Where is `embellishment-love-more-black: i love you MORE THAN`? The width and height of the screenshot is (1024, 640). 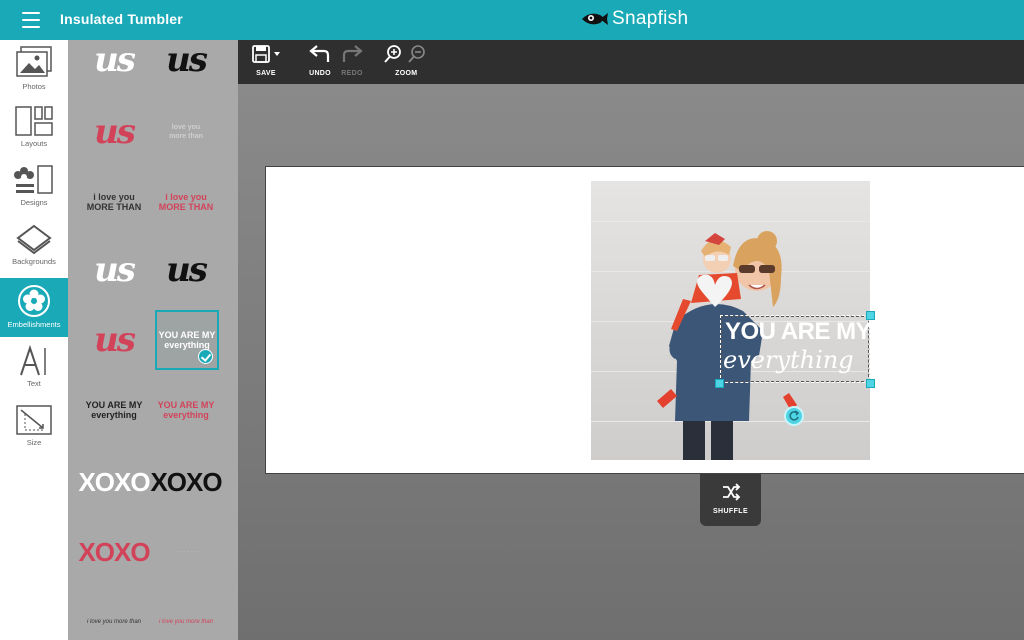 embellishment-love-more-black: i love you MORE THAN is located at coordinates (114, 202).